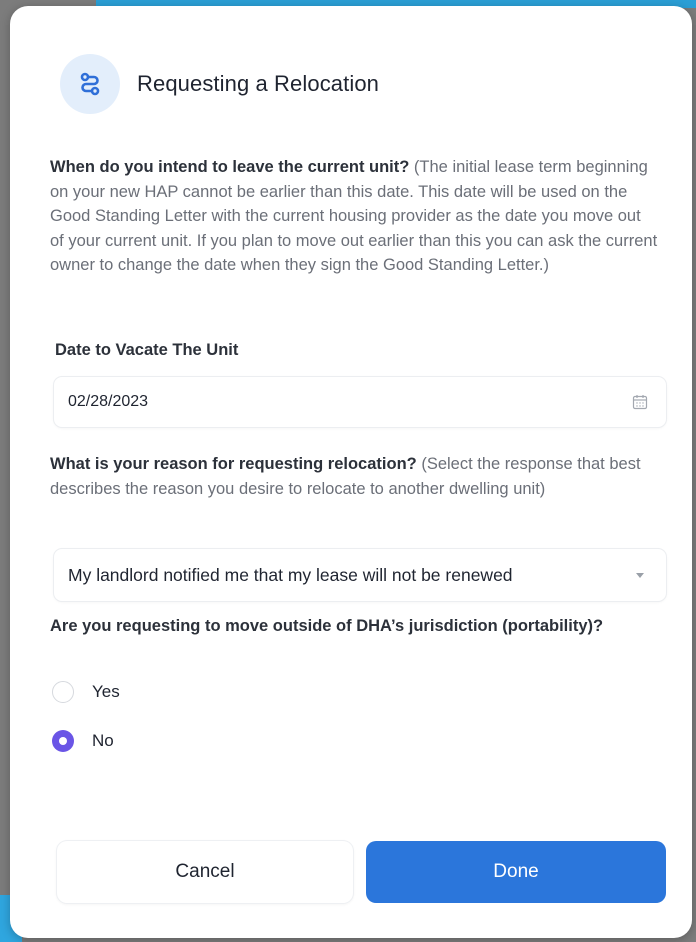  What do you see at coordinates (258, 83) in the screenshot?
I see `dialog-title: Requesting a Relocation` at bounding box center [258, 83].